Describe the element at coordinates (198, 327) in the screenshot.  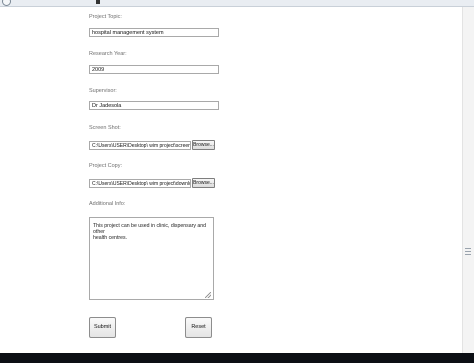
I see `reset-button: Reset` at that location.